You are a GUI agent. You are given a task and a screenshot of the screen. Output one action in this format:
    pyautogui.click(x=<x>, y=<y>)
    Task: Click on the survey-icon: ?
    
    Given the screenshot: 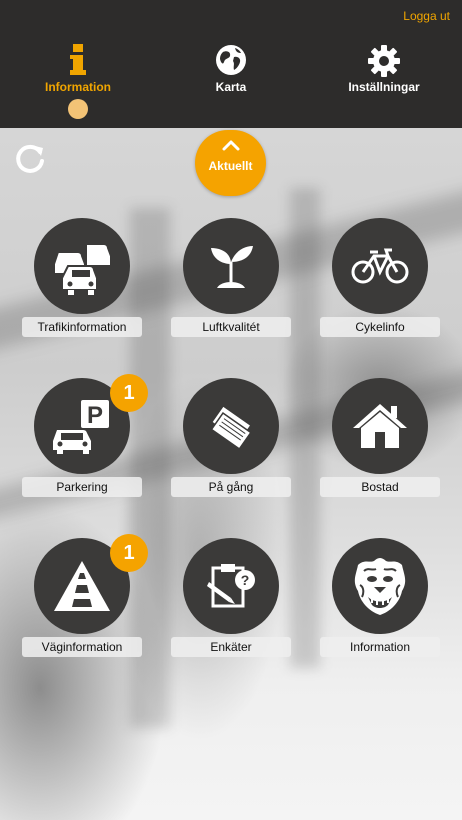 What is the action you would take?
    pyautogui.click(x=231, y=586)
    